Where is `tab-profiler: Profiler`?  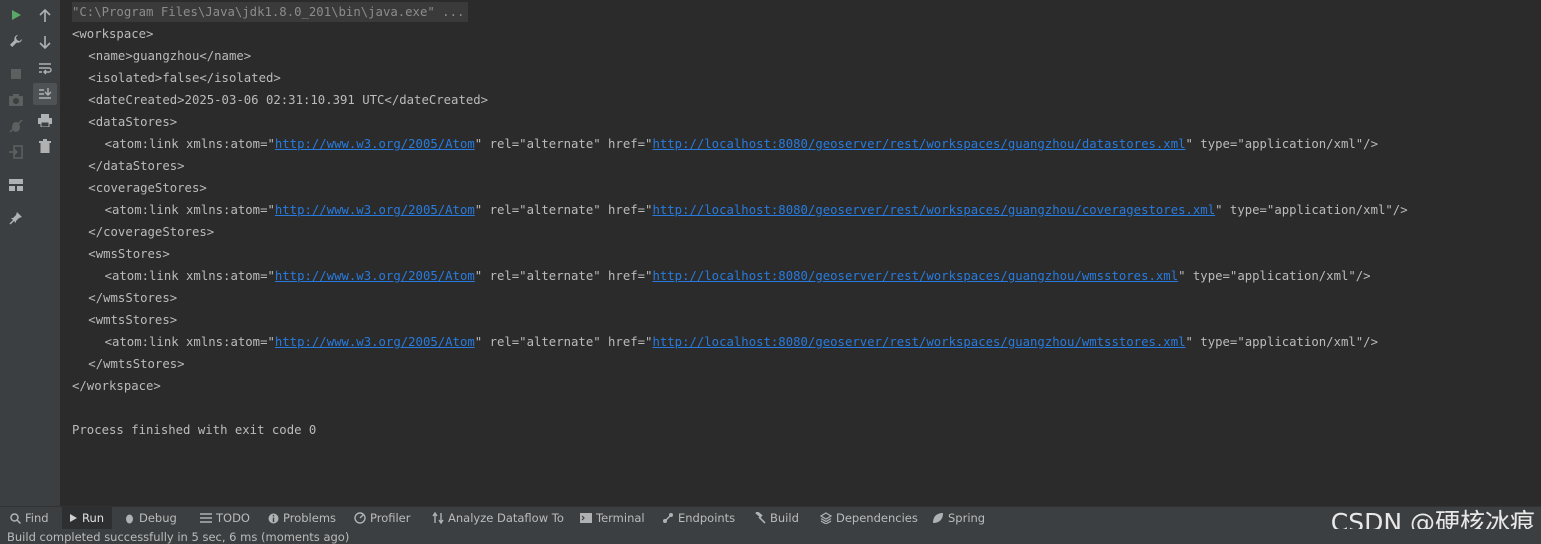 tab-profiler: Profiler is located at coordinates (384, 518).